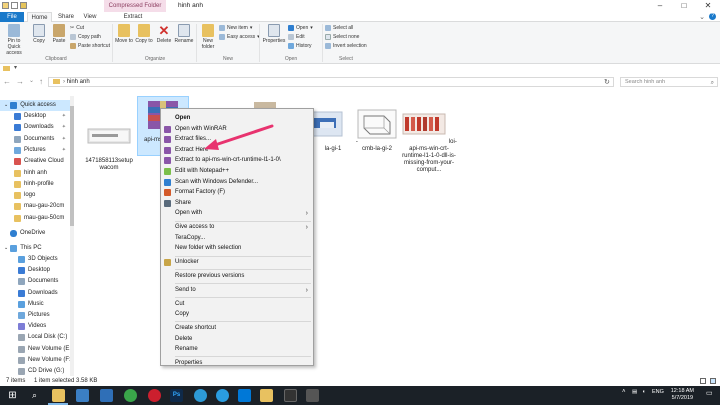  What do you see at coordinates (23, 5) in the screenshot?
I see `new-folder-icon` at bounding box center [23, 5].